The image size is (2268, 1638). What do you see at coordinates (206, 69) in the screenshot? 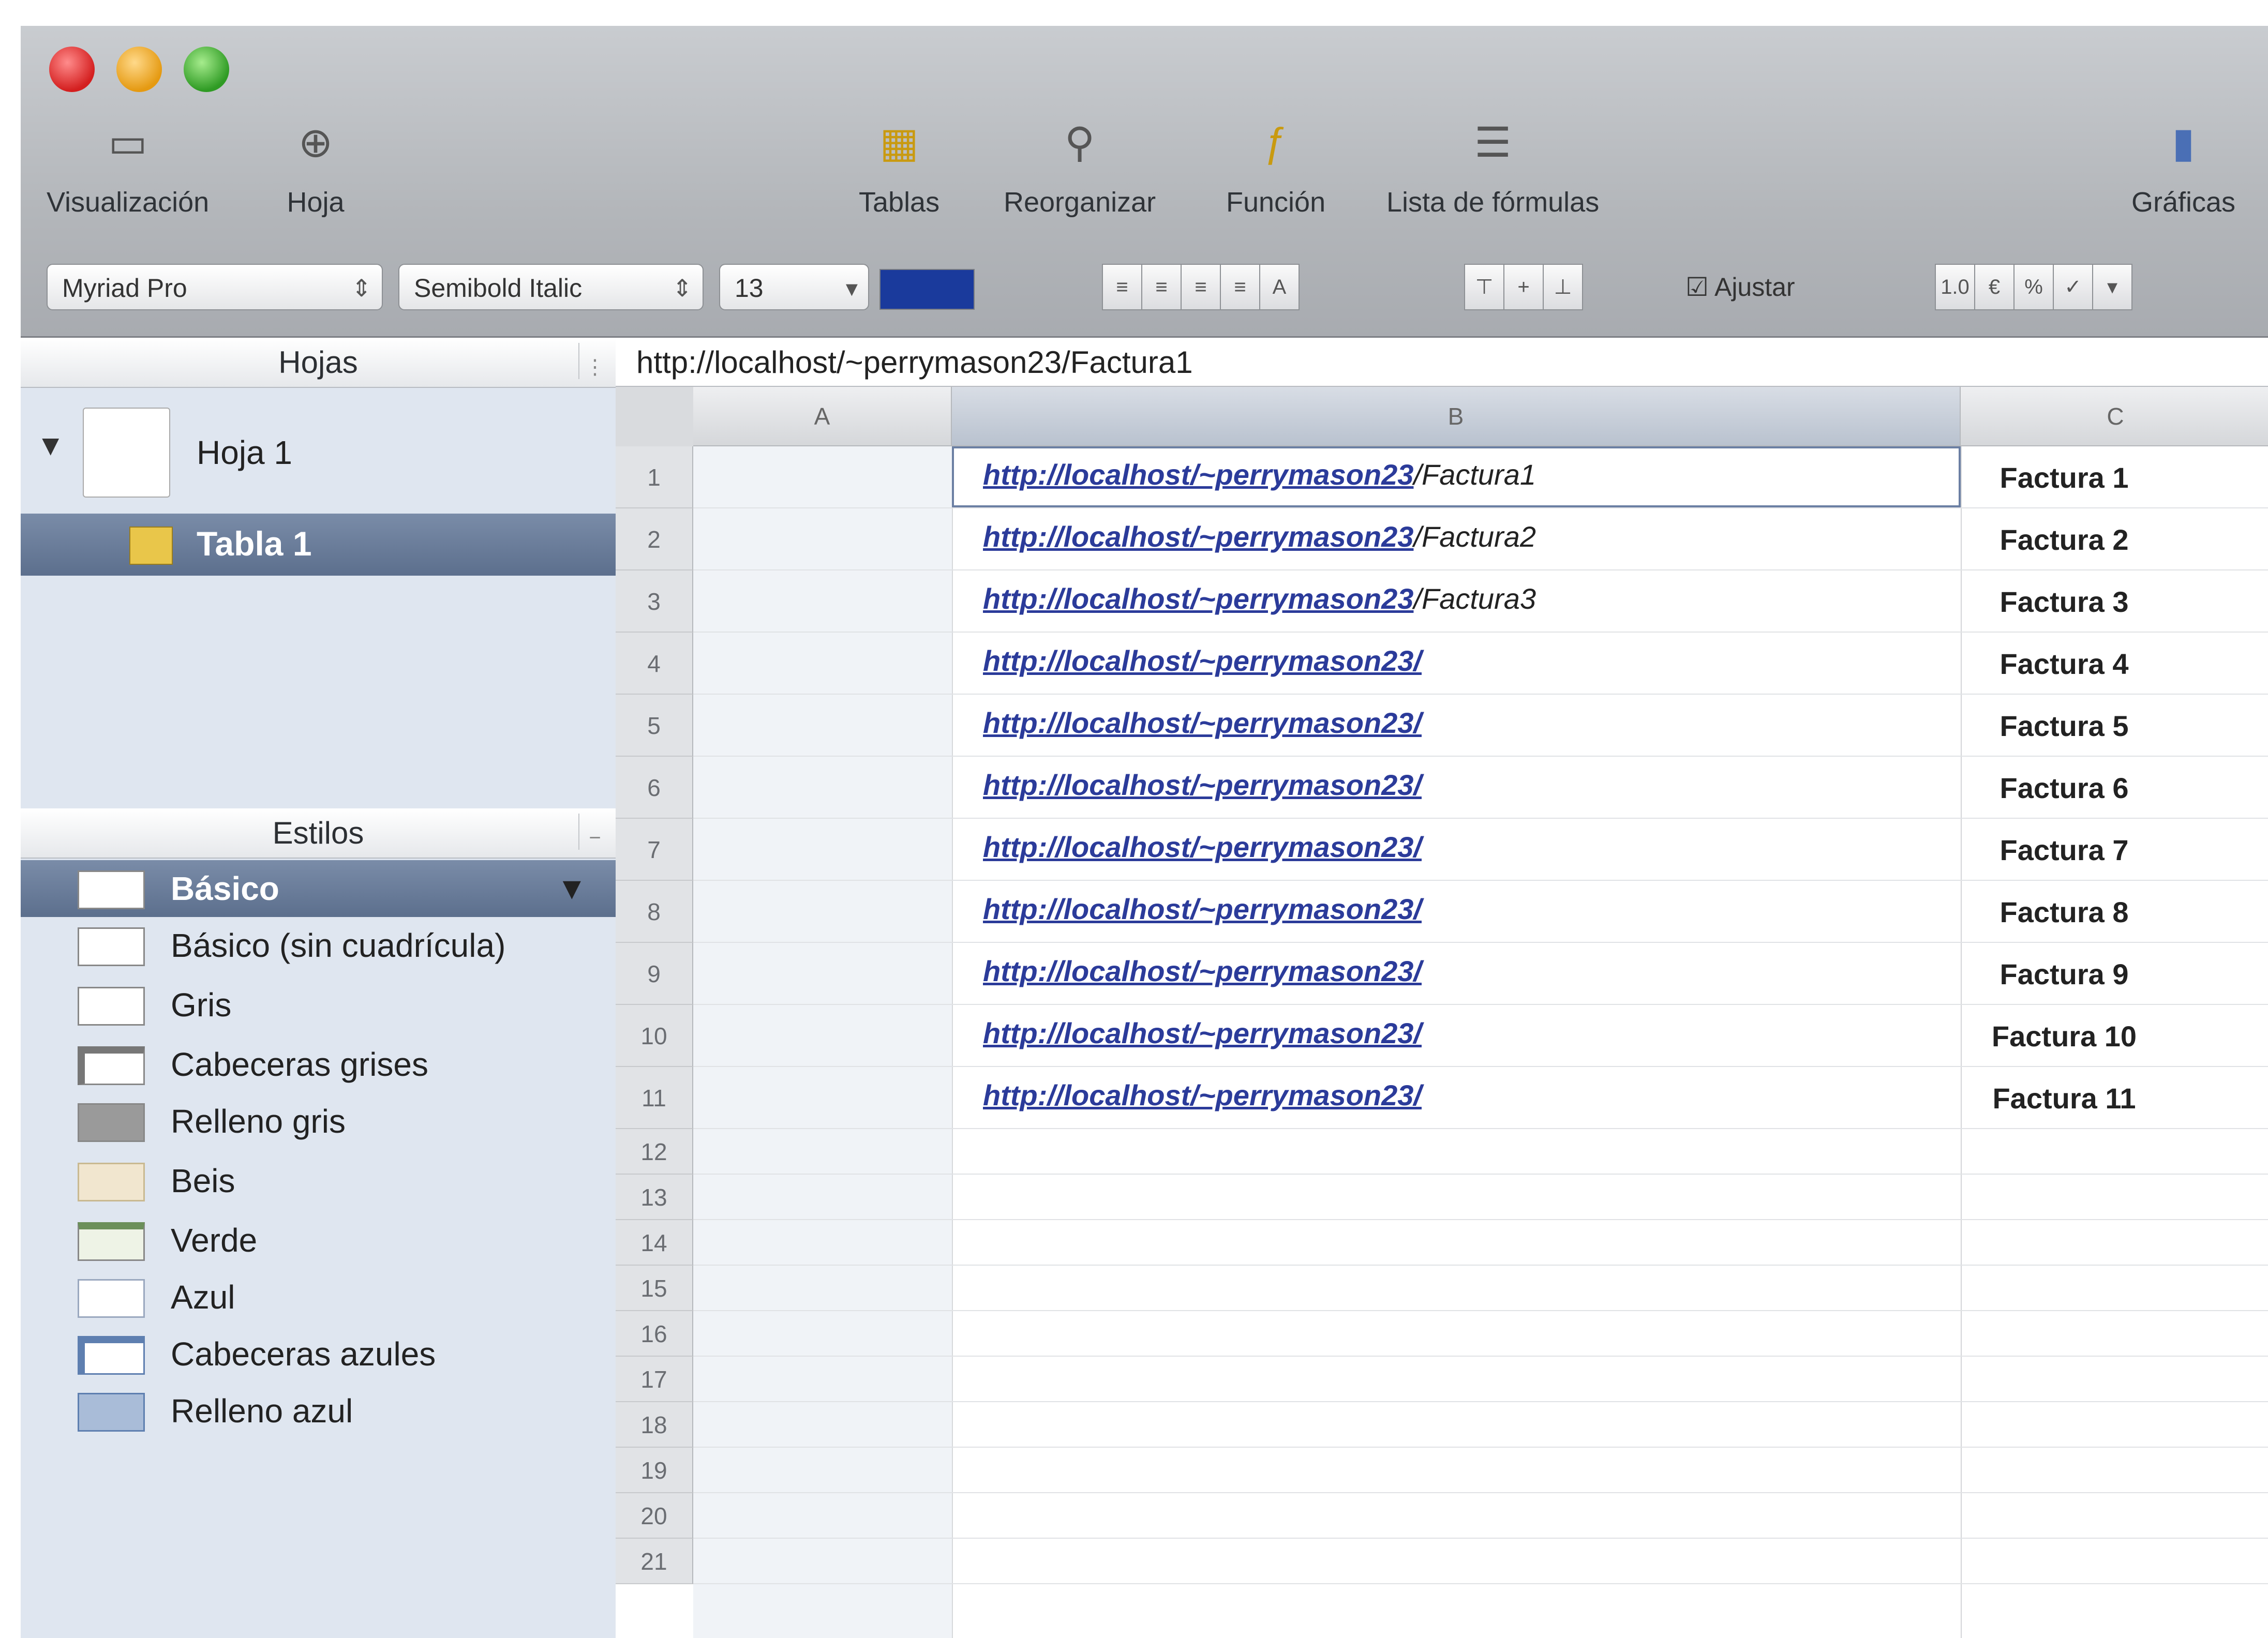
I see `zoom-window-button` at bounding box center [206, 69].